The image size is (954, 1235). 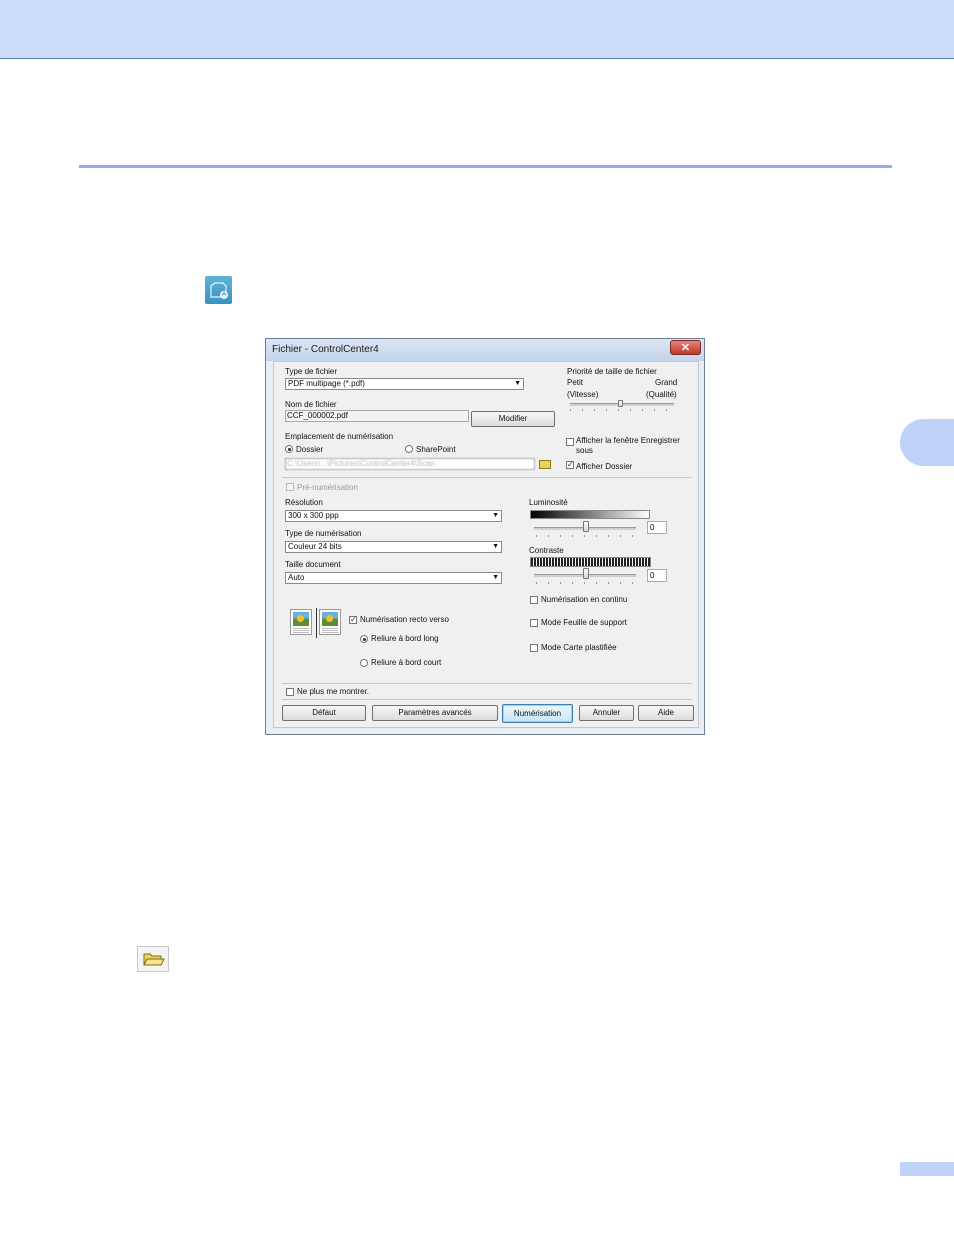 I want to click on size-small-label: Petit, so click(x=575, y=382).